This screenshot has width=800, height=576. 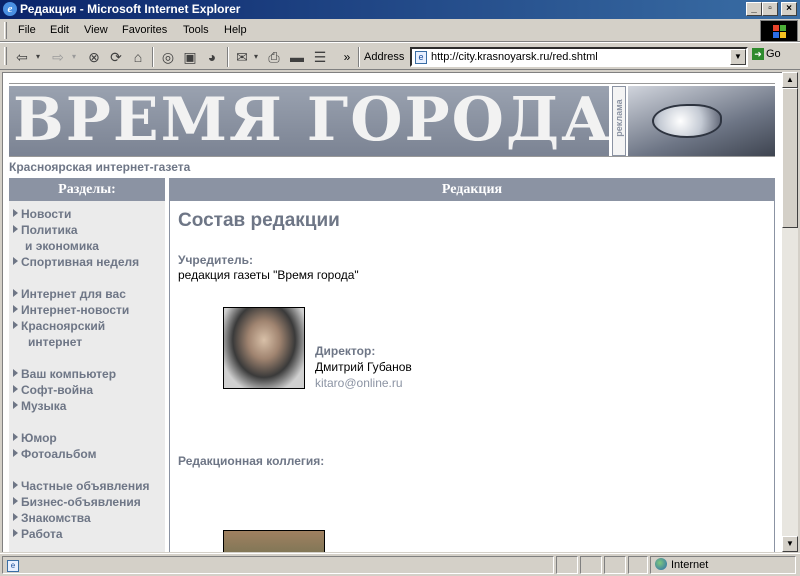 I want to click on nav-item-photo-album: Фотоальбом, so click(x=54, y=454).